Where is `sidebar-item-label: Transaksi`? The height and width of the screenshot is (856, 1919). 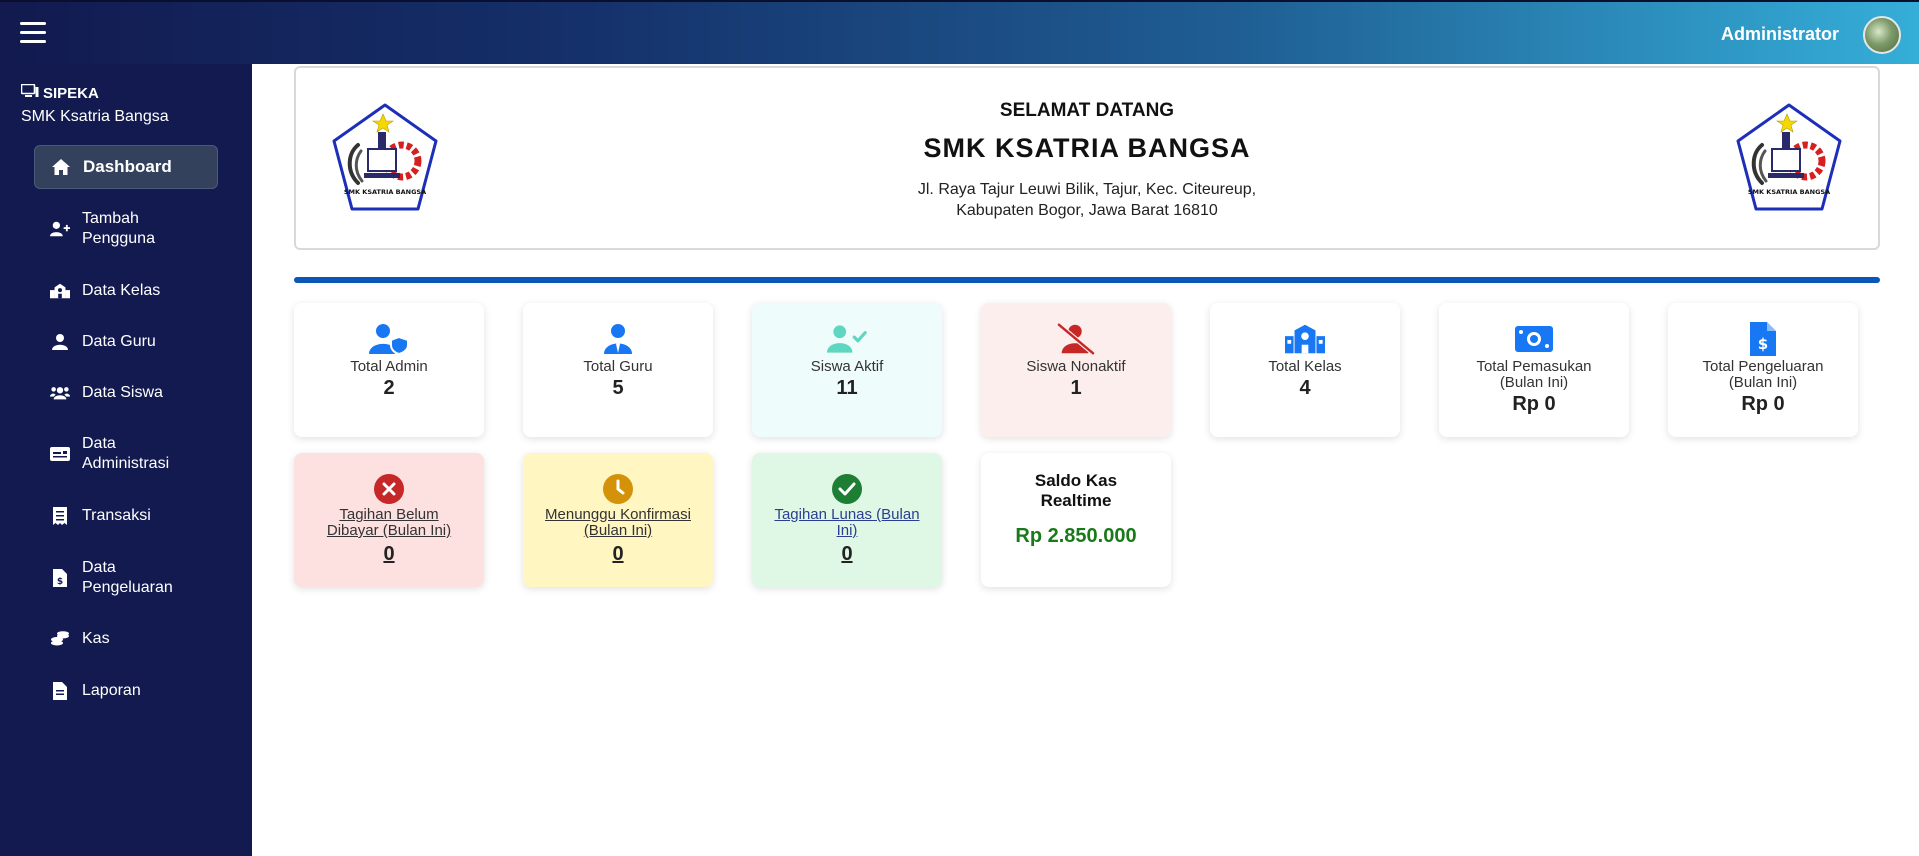 sidebar-item-label: Transaksi is located at coordinates (116, 515).